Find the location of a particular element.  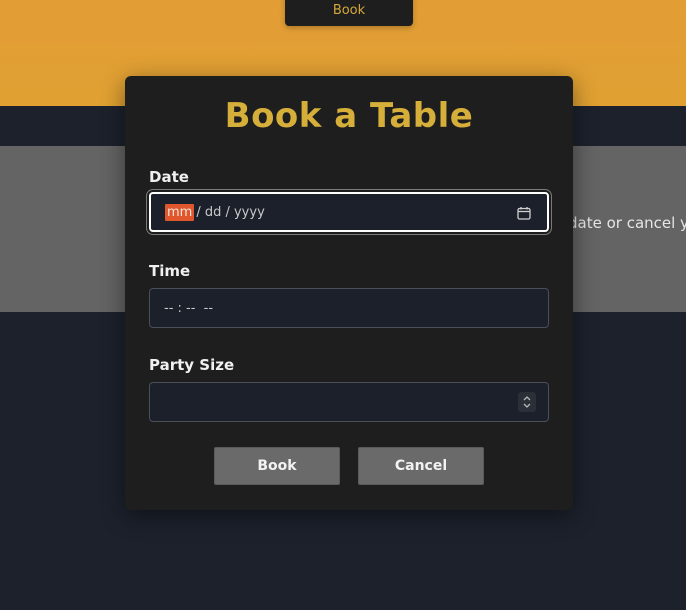

time-label: Time is located at coordinates (170, 271).